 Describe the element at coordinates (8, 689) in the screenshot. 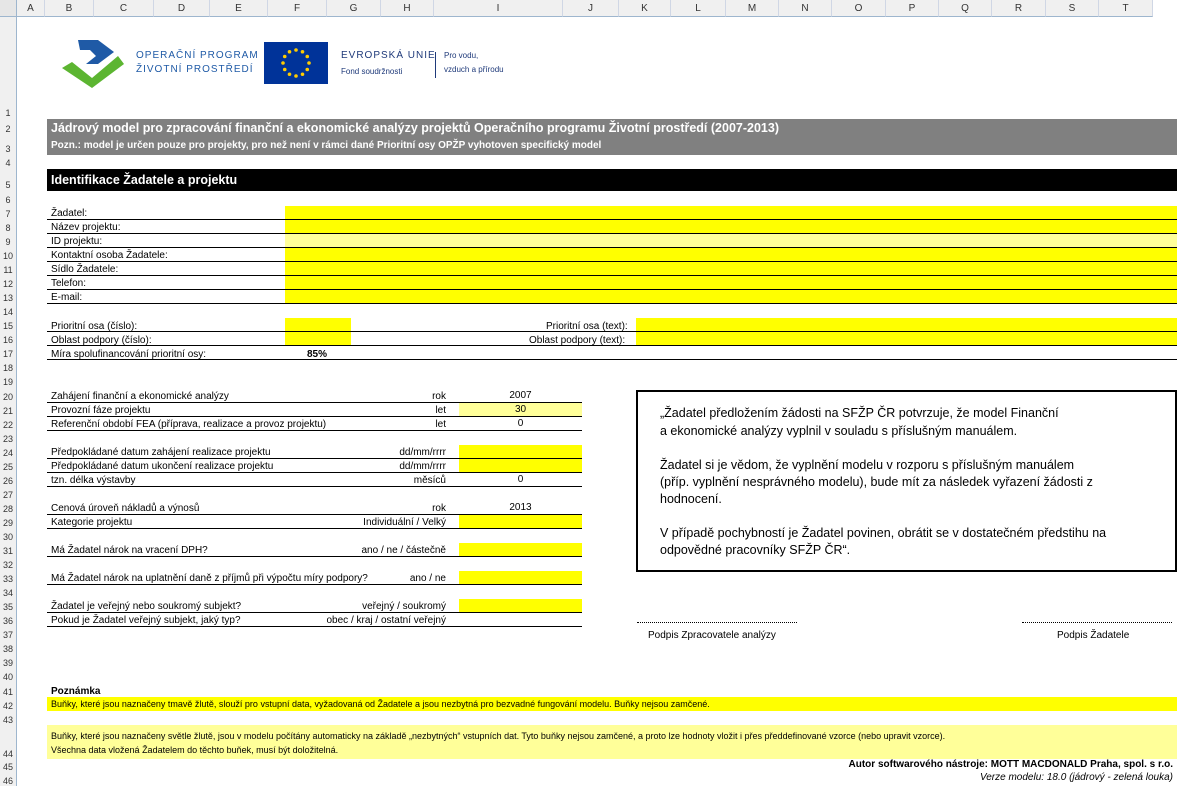

I see `row-header-41: 41` at that location.